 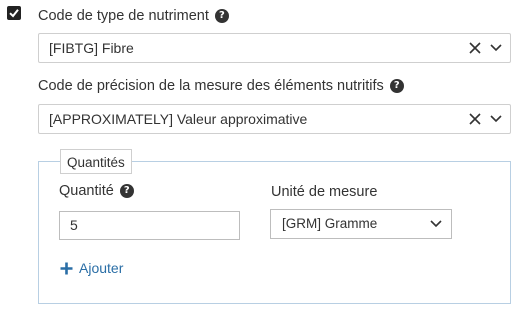 I want to click on unit-select: [GRM] Gramme, so click(x=361, y=224).